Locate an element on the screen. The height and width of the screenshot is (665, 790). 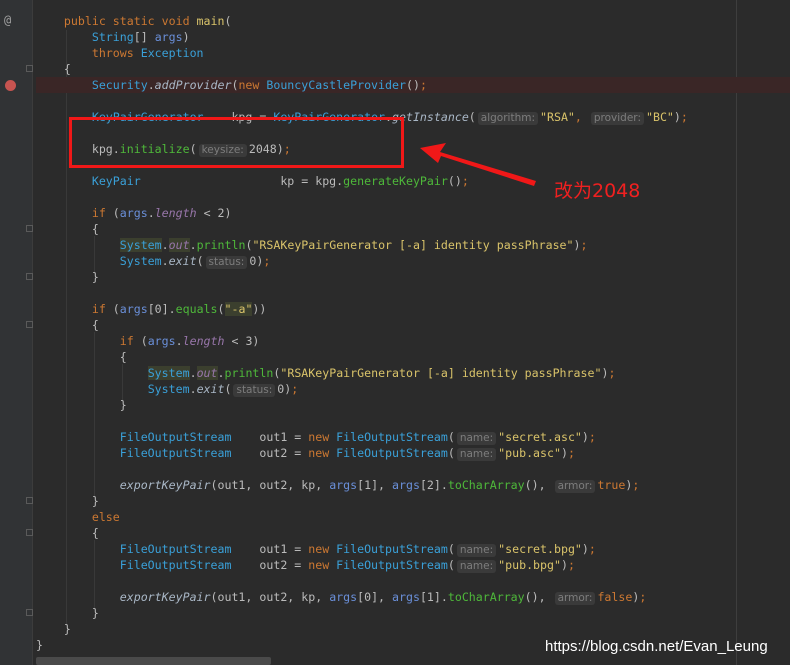
arrow-shape is located at coordinates (478, 164).